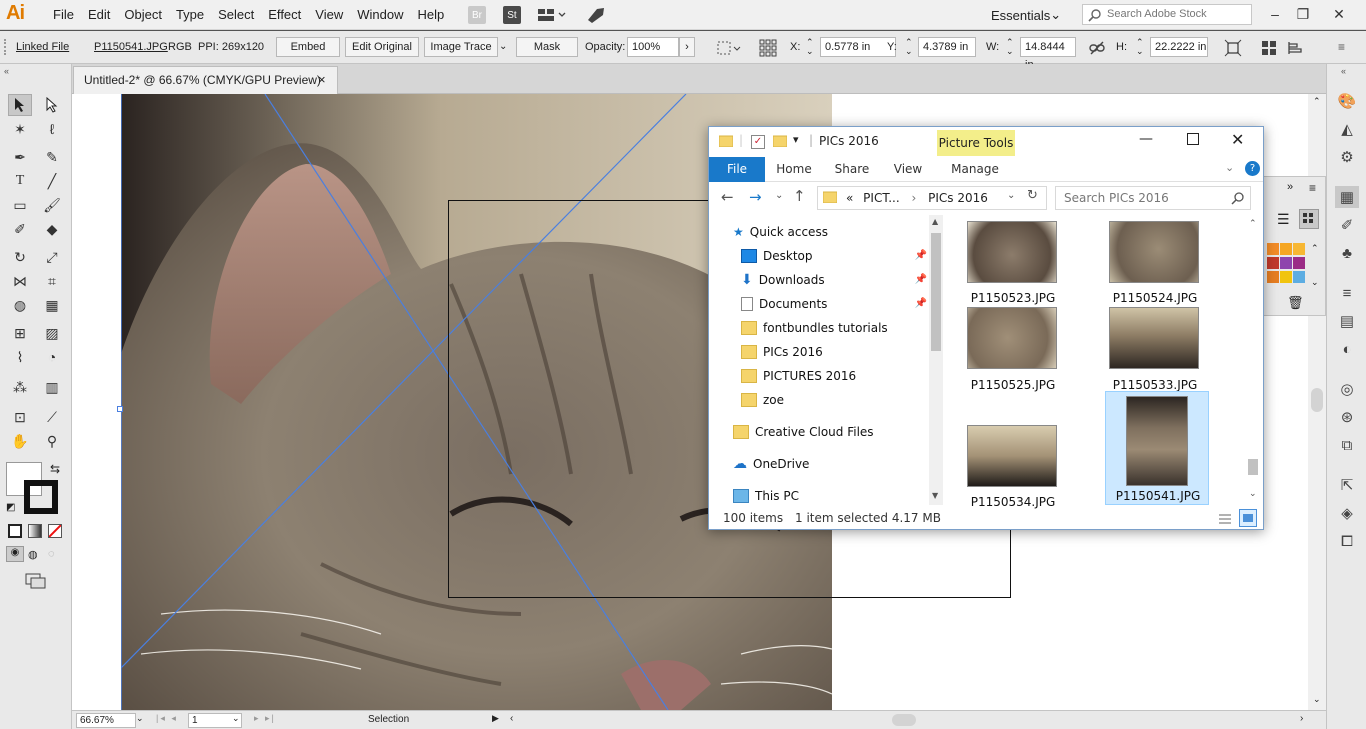  Describe the element at coordinates (52, 305) in the screenshot. I see `perspective-grid-tool-icon: ▦` at that location.